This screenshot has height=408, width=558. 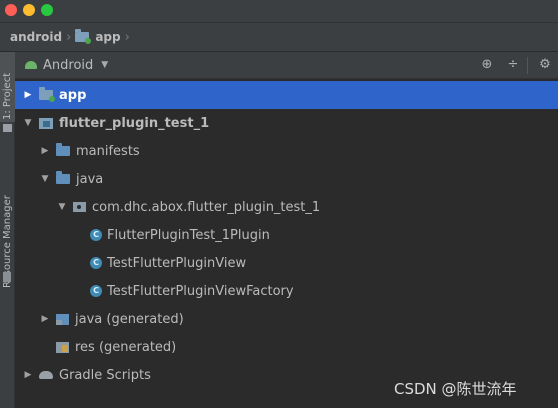 I want to click on tree-item-java-generated: ▶ java (generated), so click(x=286, y=319).